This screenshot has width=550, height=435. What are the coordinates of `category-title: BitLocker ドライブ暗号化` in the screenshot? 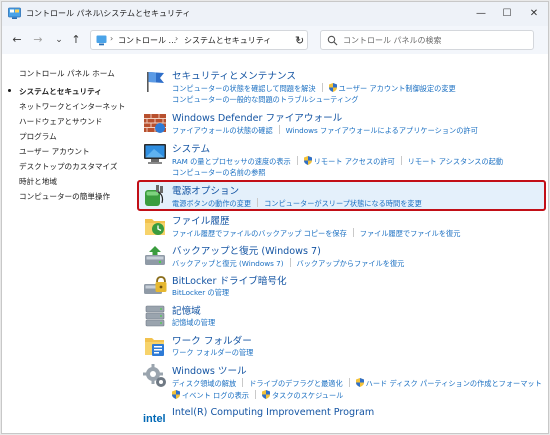 It's located at (229, 280).